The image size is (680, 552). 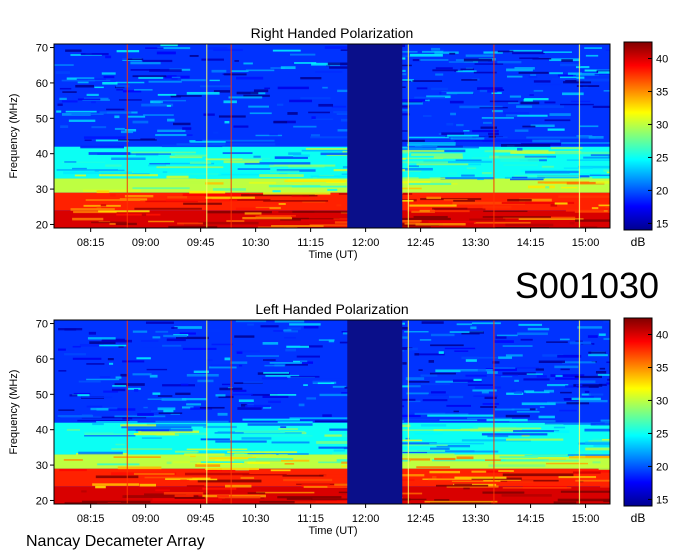 I want to click on panel-title: Left Handed Polarization, so click(x=331, y=309).